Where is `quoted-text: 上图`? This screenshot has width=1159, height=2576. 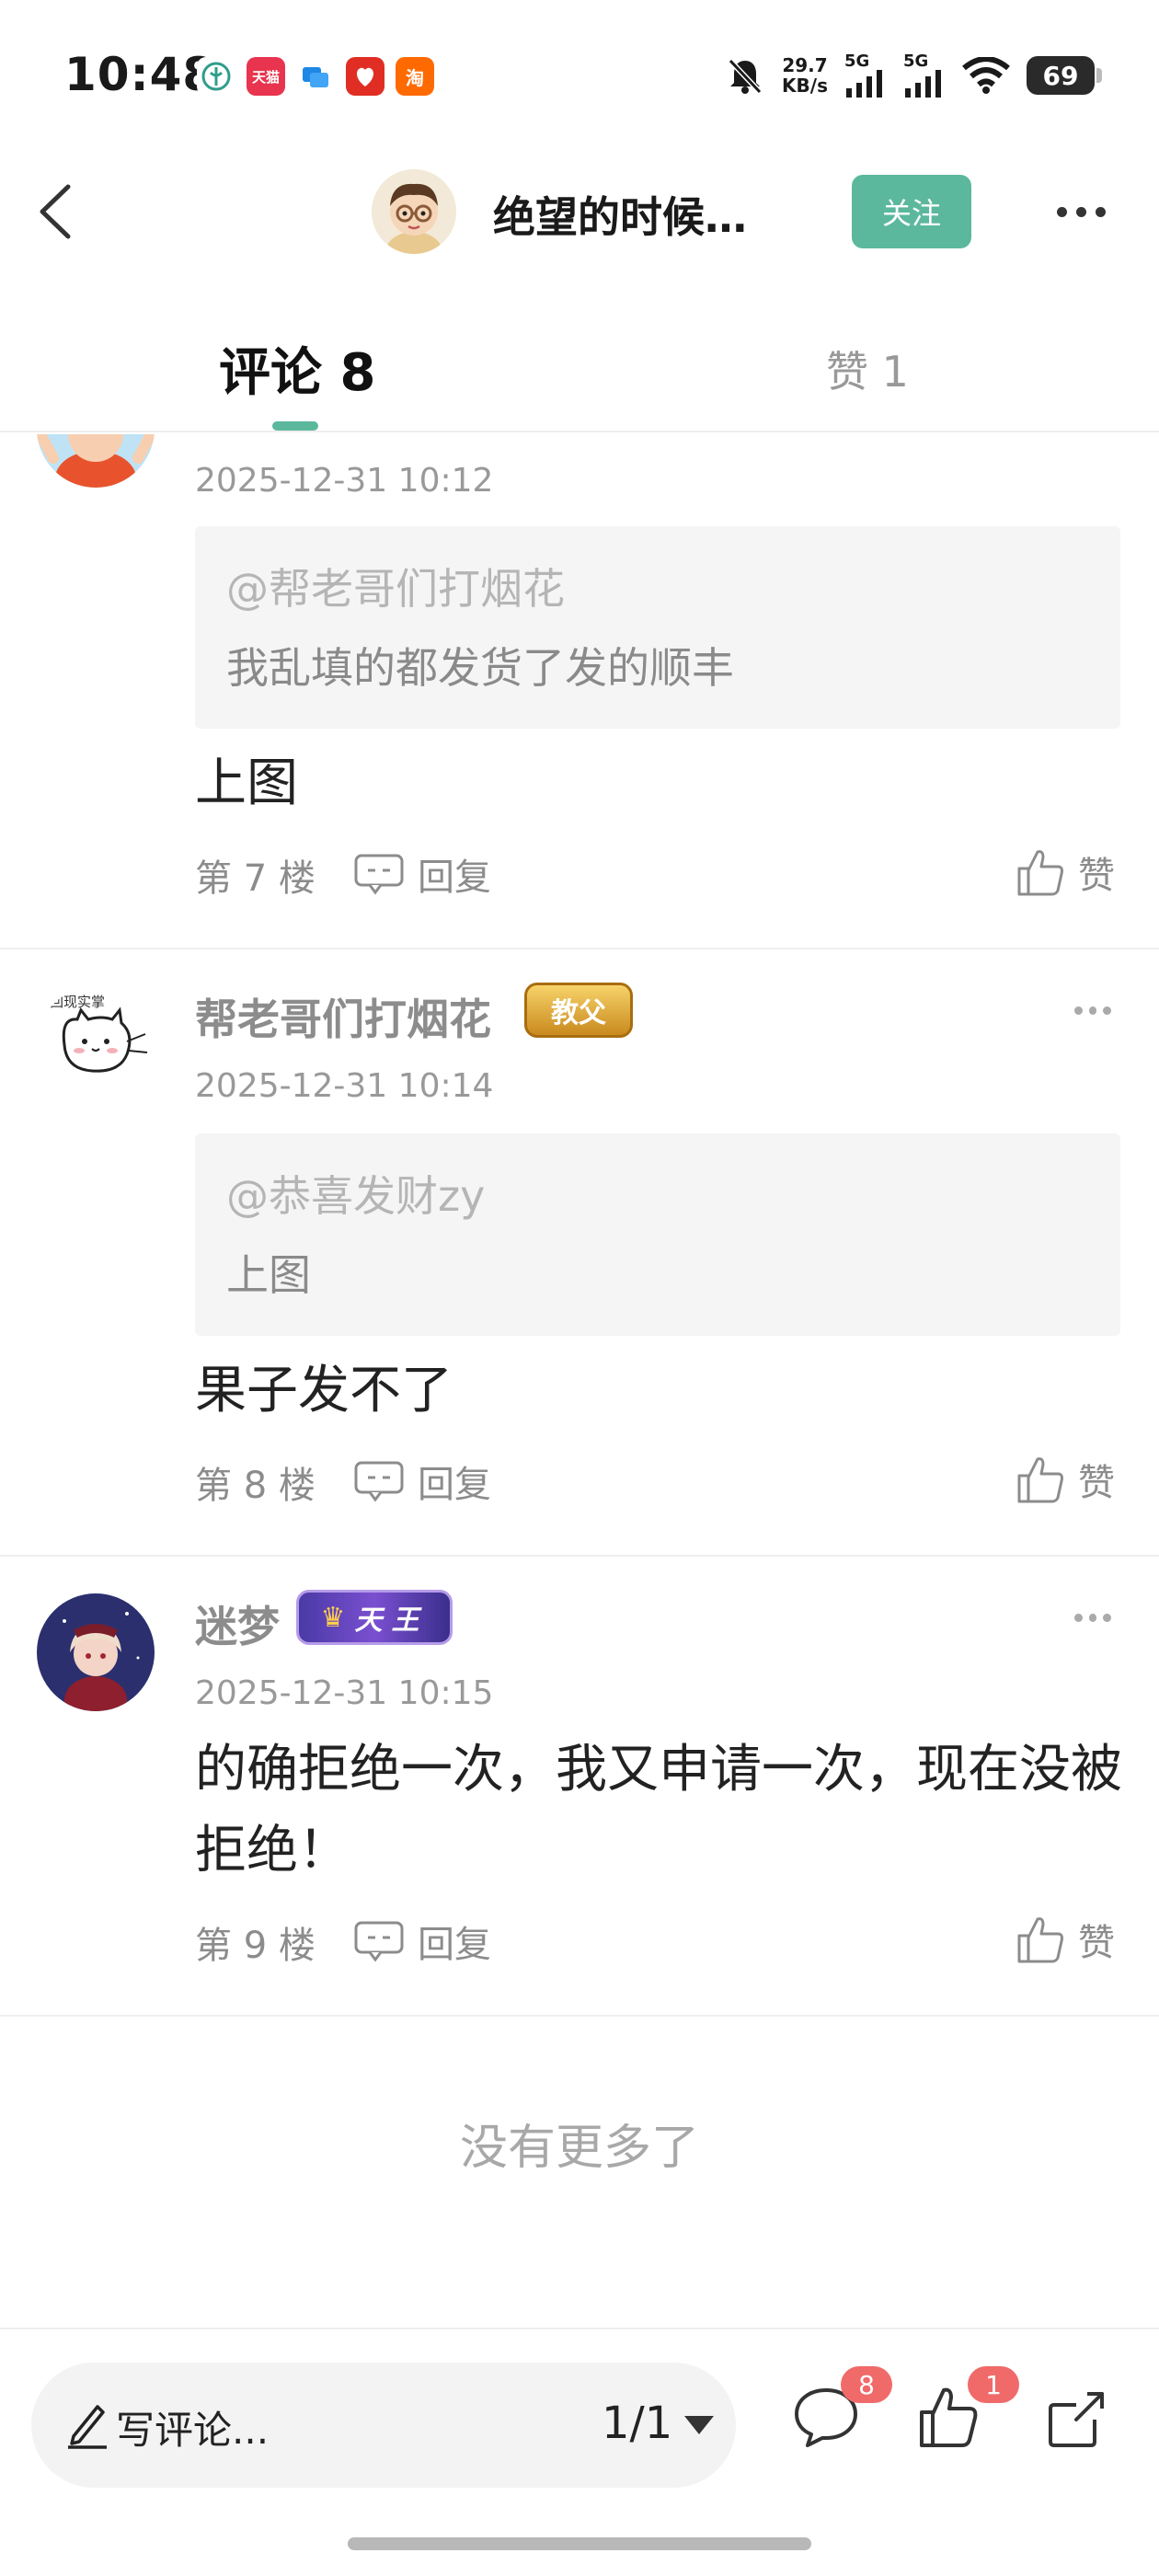 quoted-text: 上图 is located at coordinates (268, 1275).